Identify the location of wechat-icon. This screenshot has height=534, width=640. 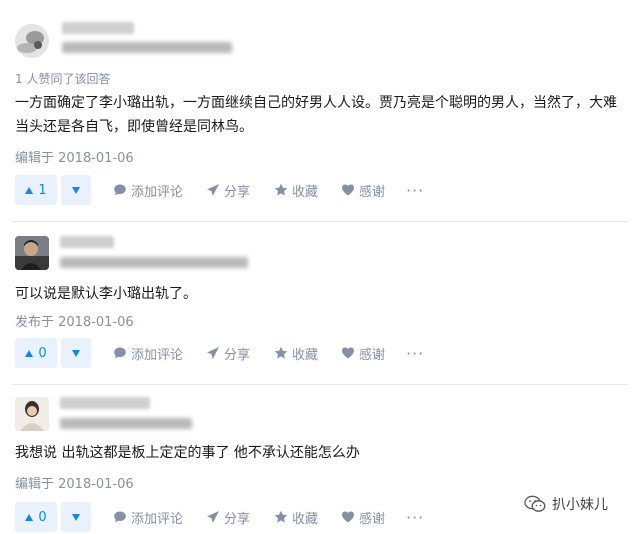
(535, 503).